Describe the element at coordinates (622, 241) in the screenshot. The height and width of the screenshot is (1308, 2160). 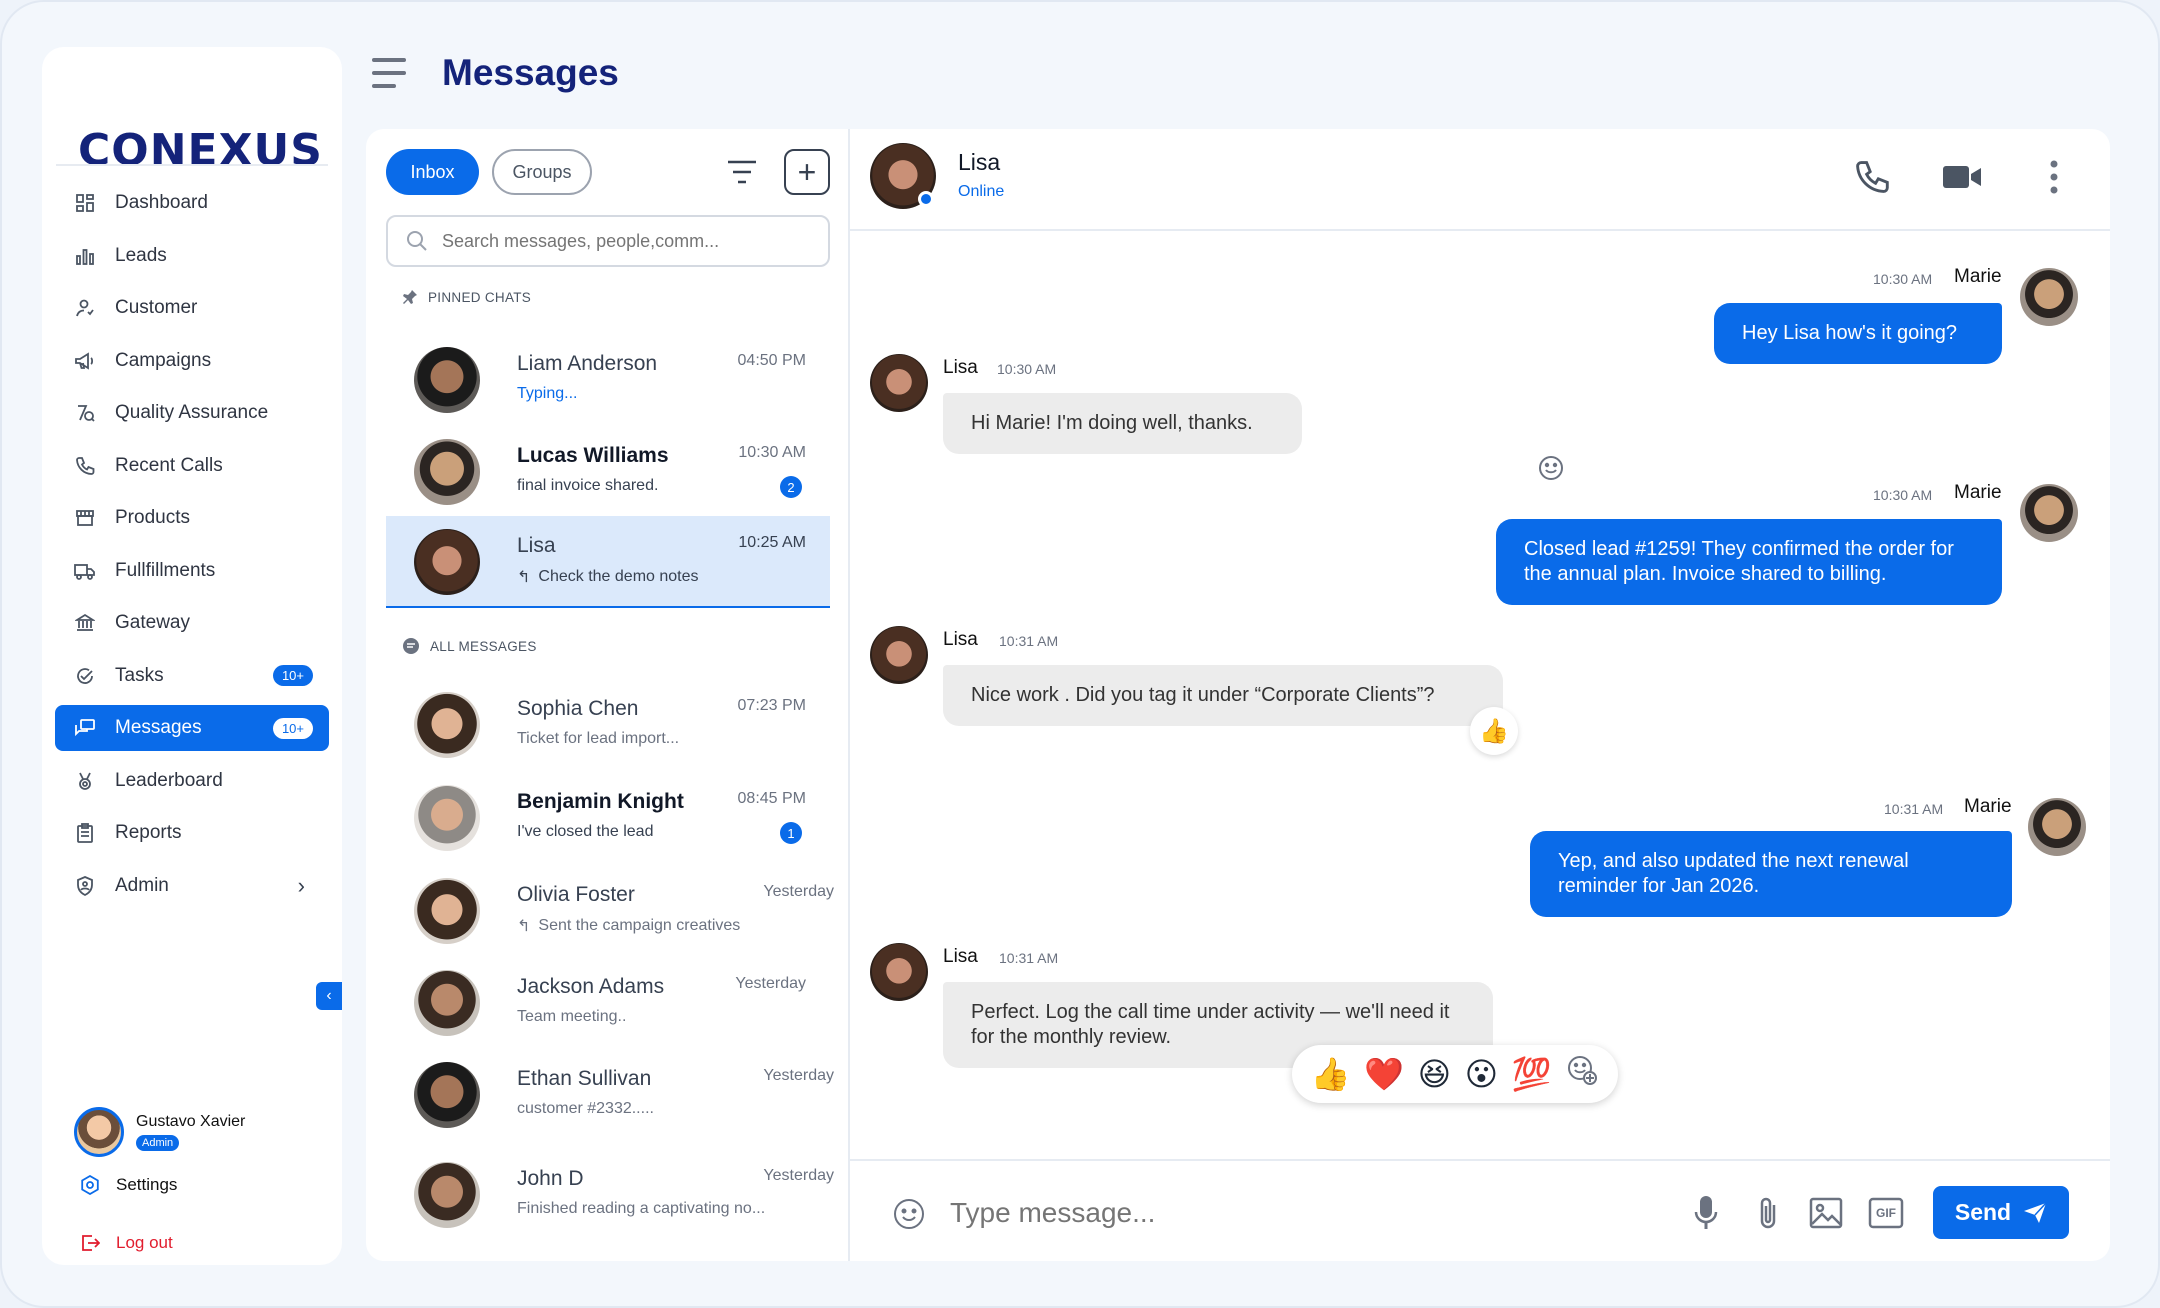
I see `search-input` at that location.